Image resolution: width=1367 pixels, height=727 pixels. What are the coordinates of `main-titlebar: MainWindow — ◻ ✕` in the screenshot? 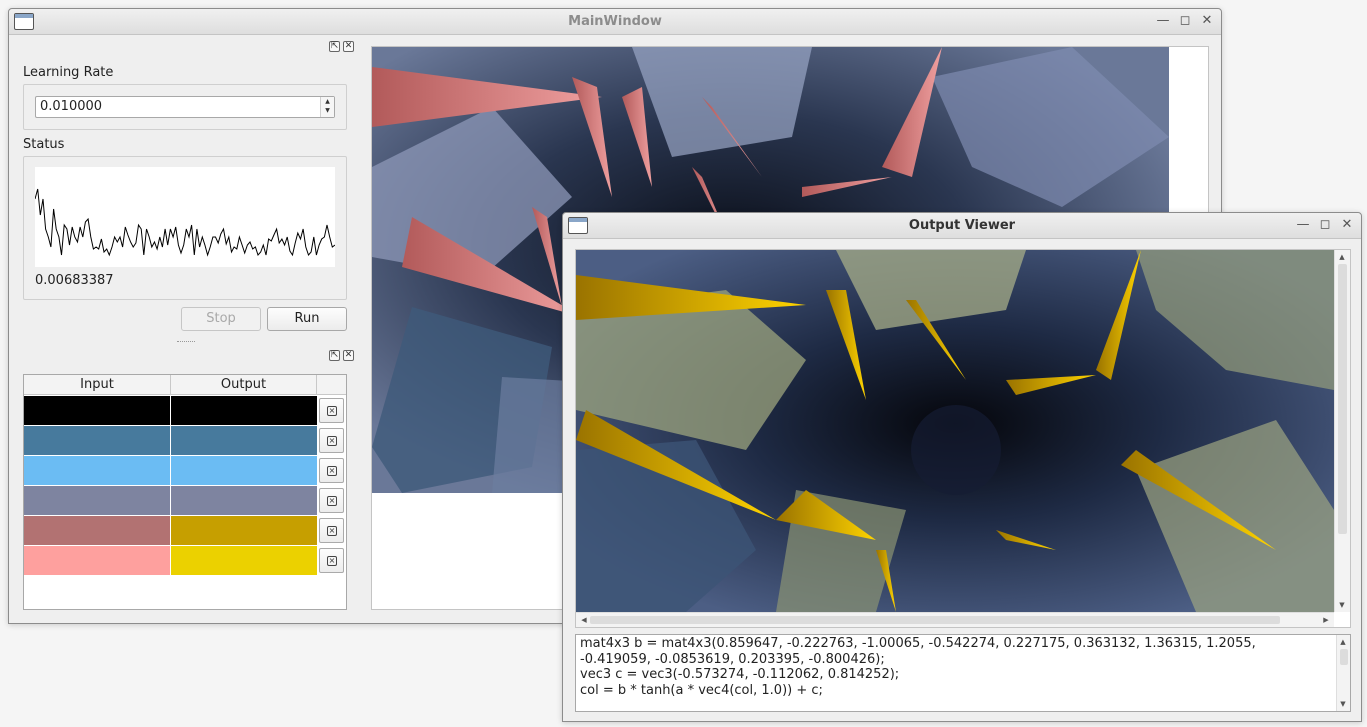 It's located at (615, 22).